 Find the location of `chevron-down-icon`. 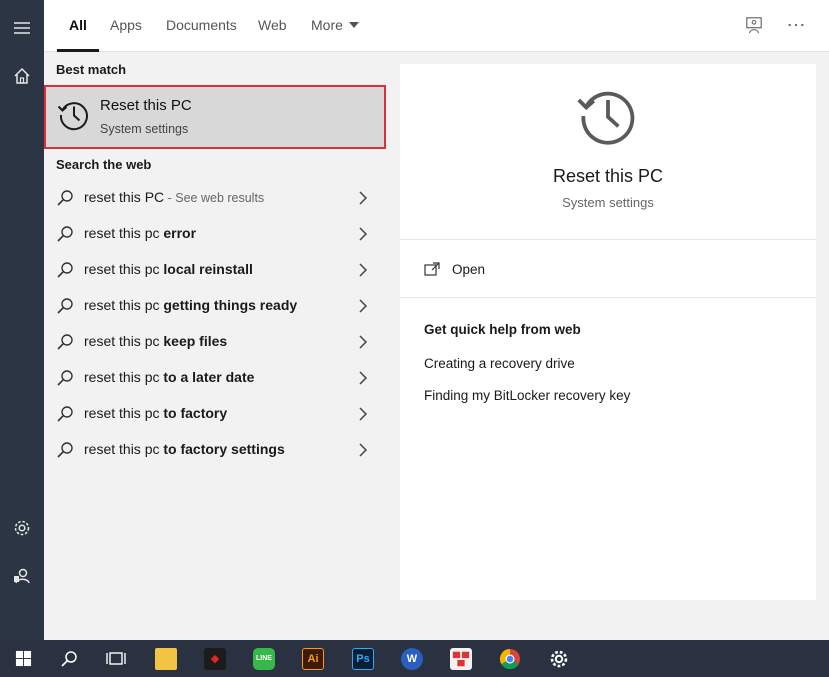

chevron-down-icon is located at coordinates (353, 25).